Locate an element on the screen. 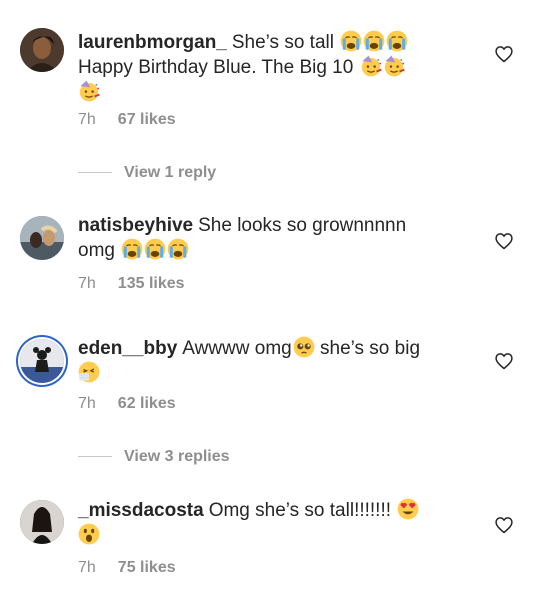 This screenshot has height=600, width=544. comment-likes: 75 likes is located at coordinates (147, 567).